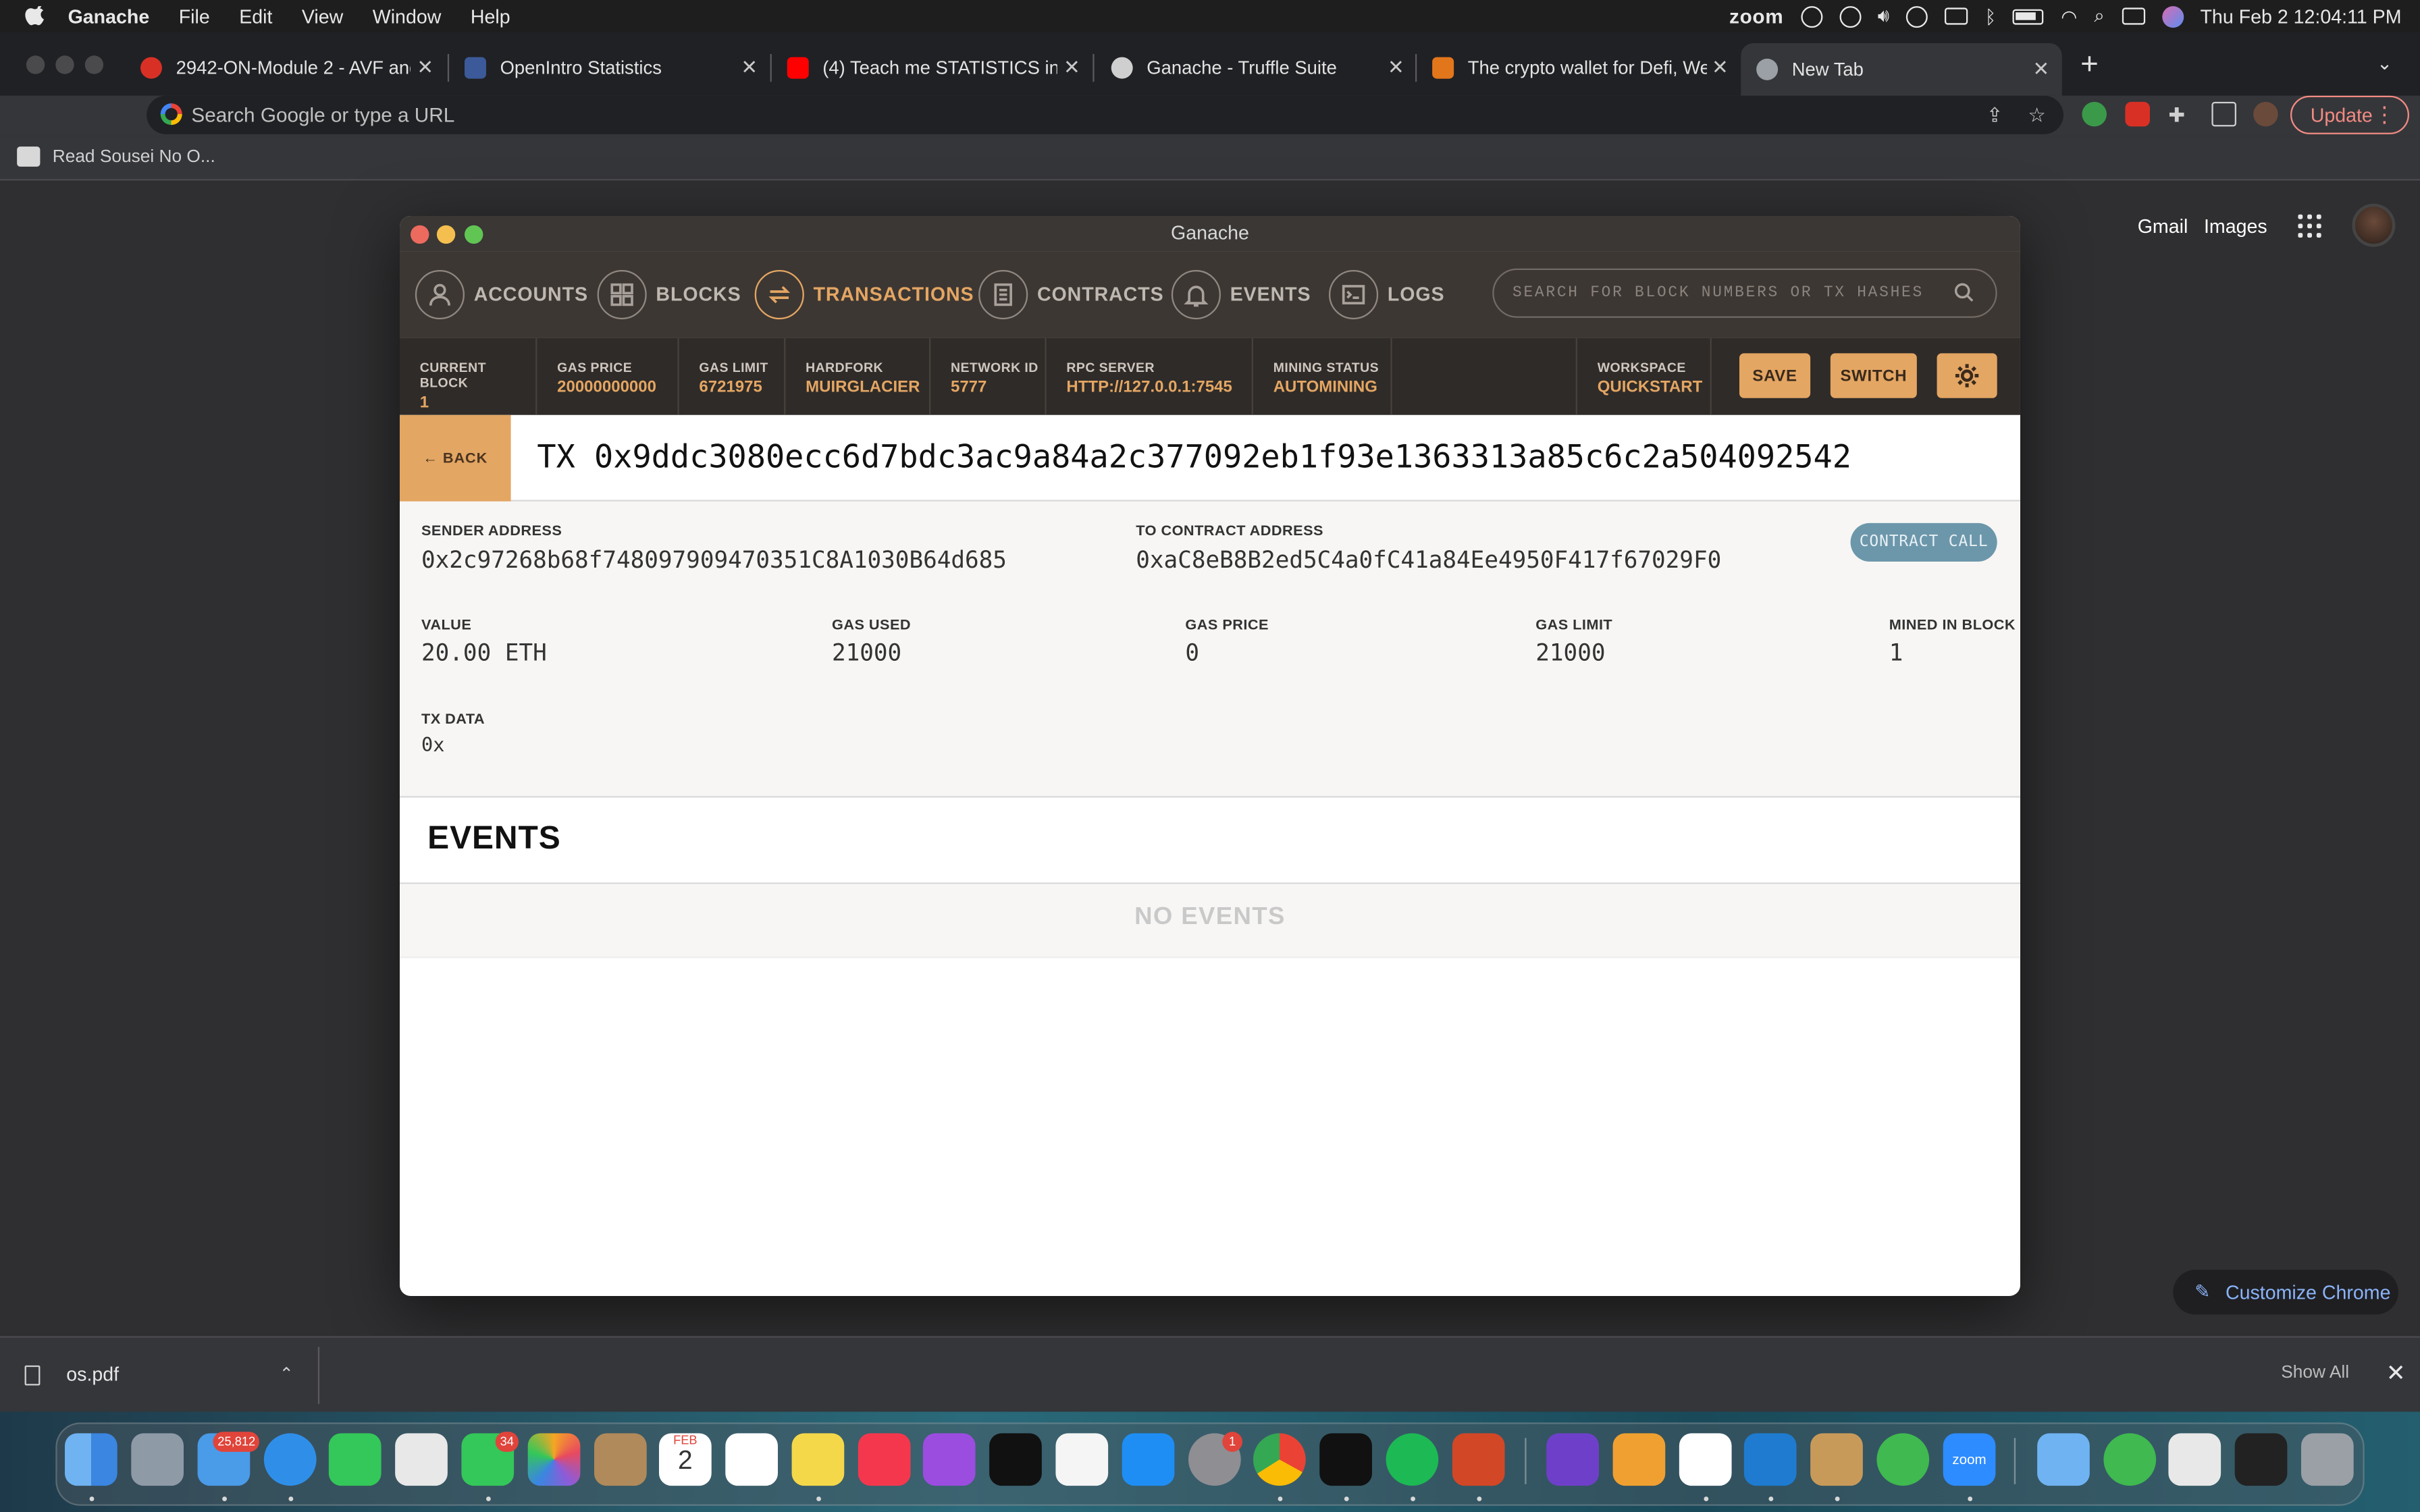  Describe the element at coordinates (446, 234) in the screenshot. I see `window-minimize-button` at that location.